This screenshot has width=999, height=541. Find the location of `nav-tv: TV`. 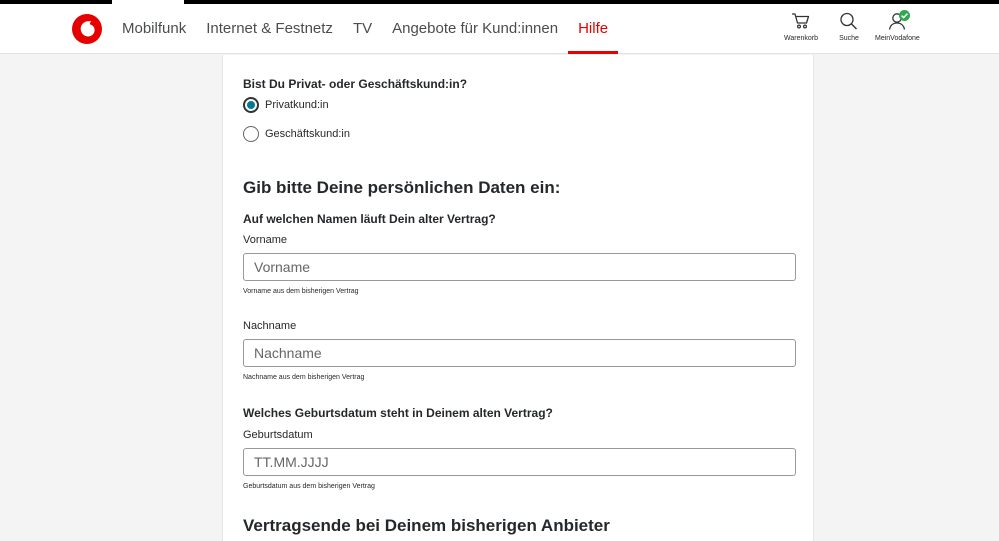

nav-tv: TV is located at coordinates (362, 29).